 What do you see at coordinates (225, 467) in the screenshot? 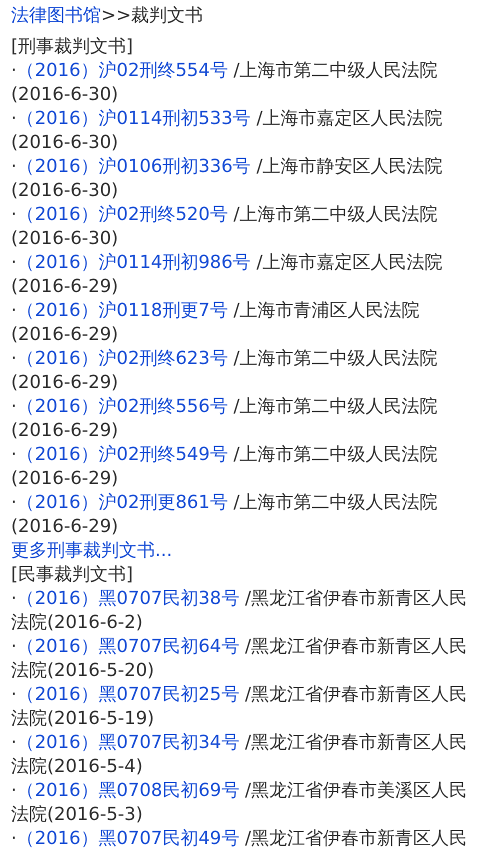
I see `case-entry: ·（2016）沪02刑终549号 /上海市第二中级人民法院 (2016-6-29)` at bounding box center [225, 467].